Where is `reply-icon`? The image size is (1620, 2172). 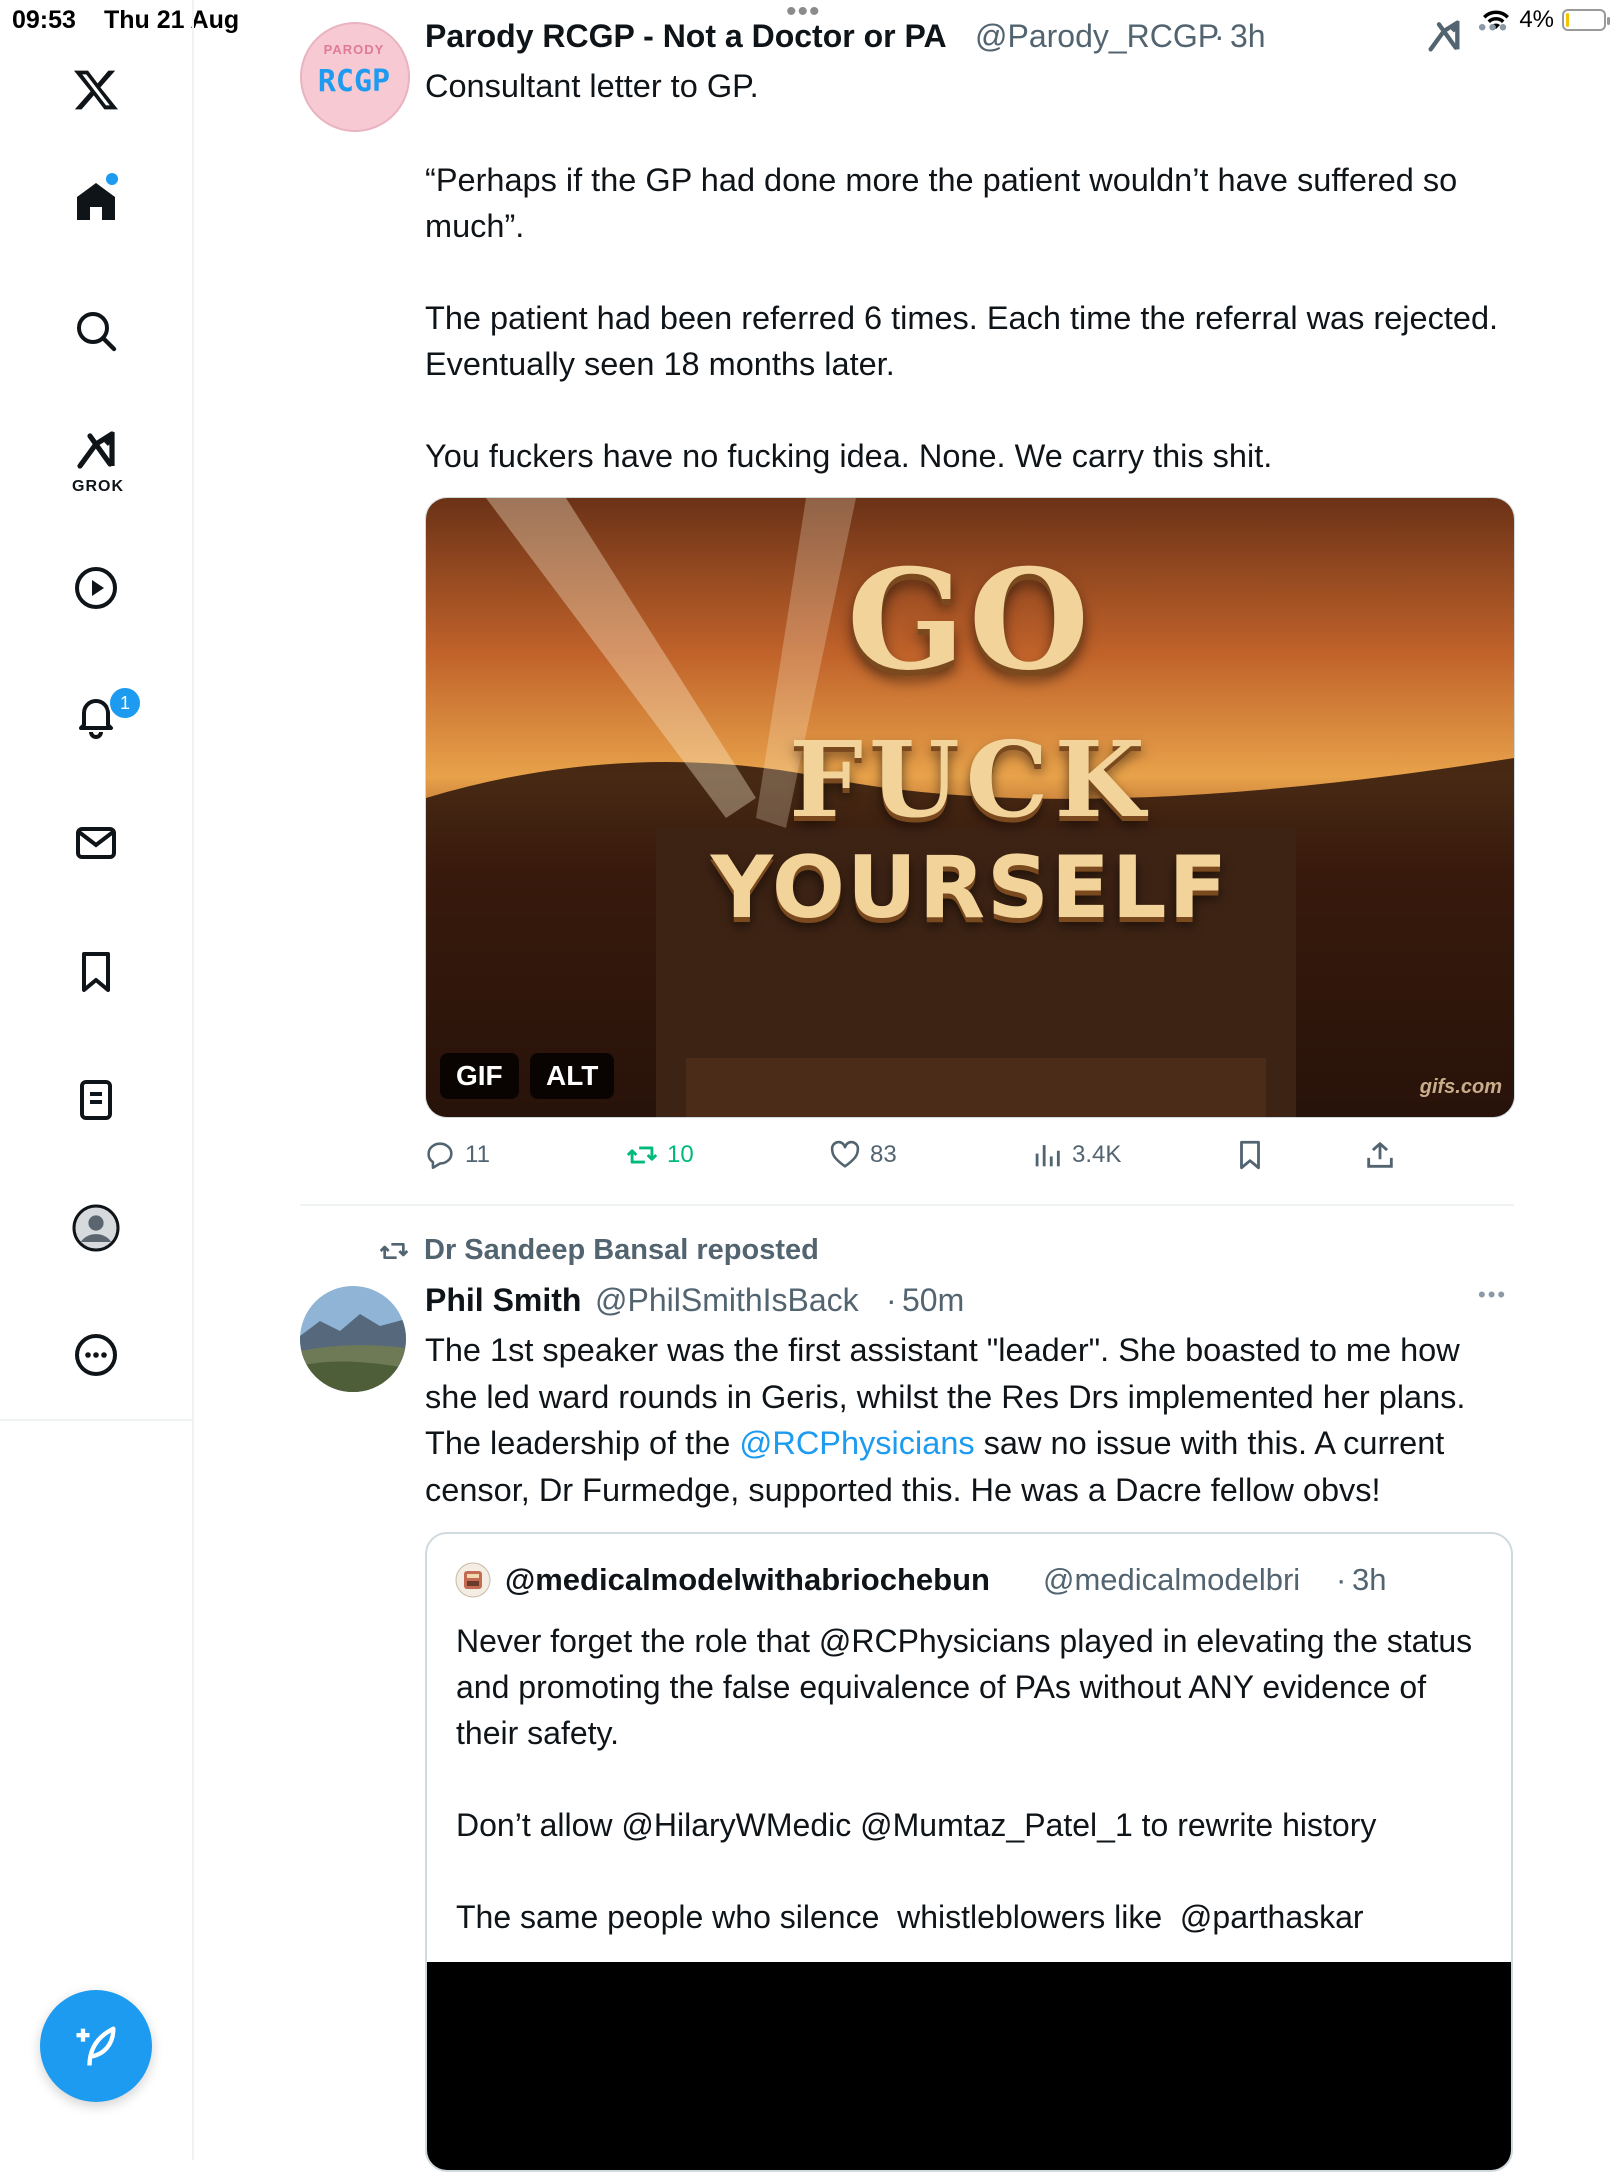 reply-icon is located at coordinates (440, 1156).